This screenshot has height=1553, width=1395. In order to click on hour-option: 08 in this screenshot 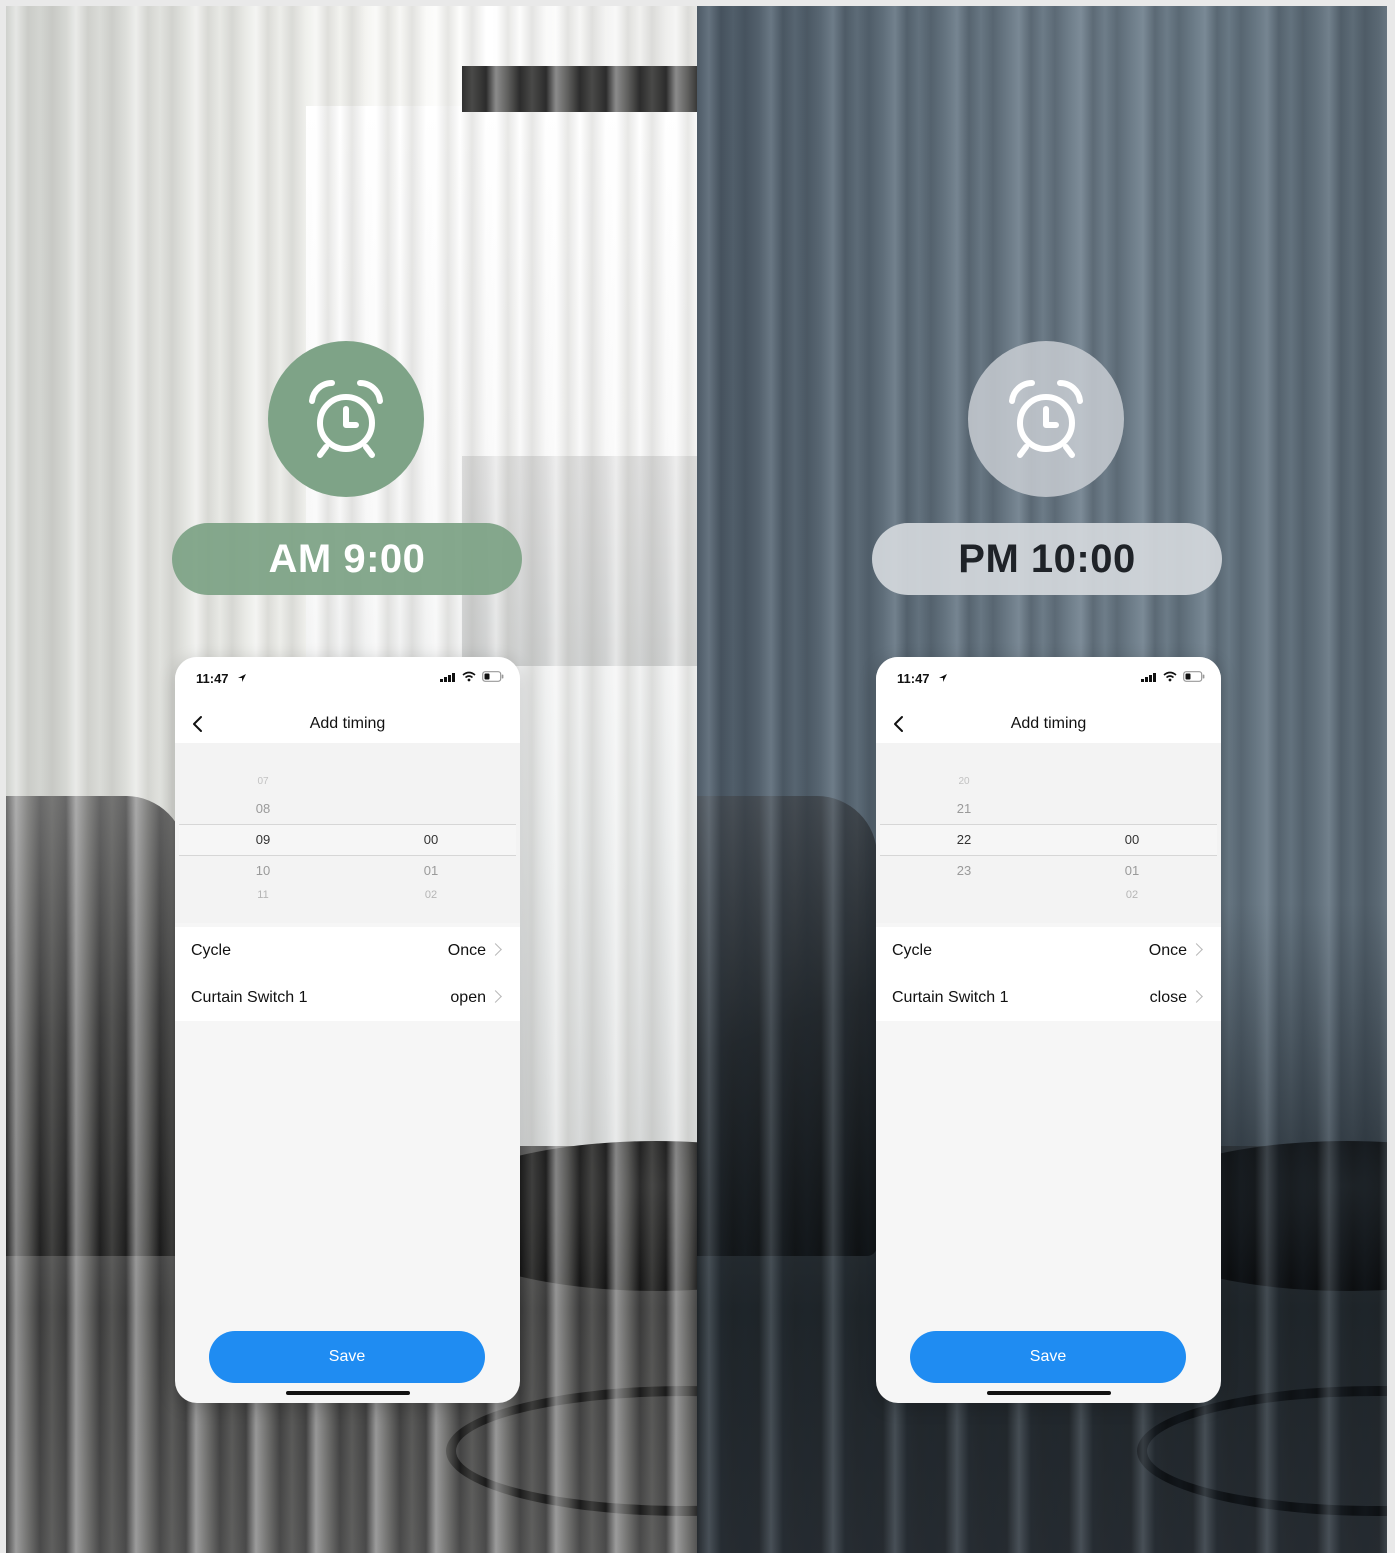, I will do `click(263, 808)`.